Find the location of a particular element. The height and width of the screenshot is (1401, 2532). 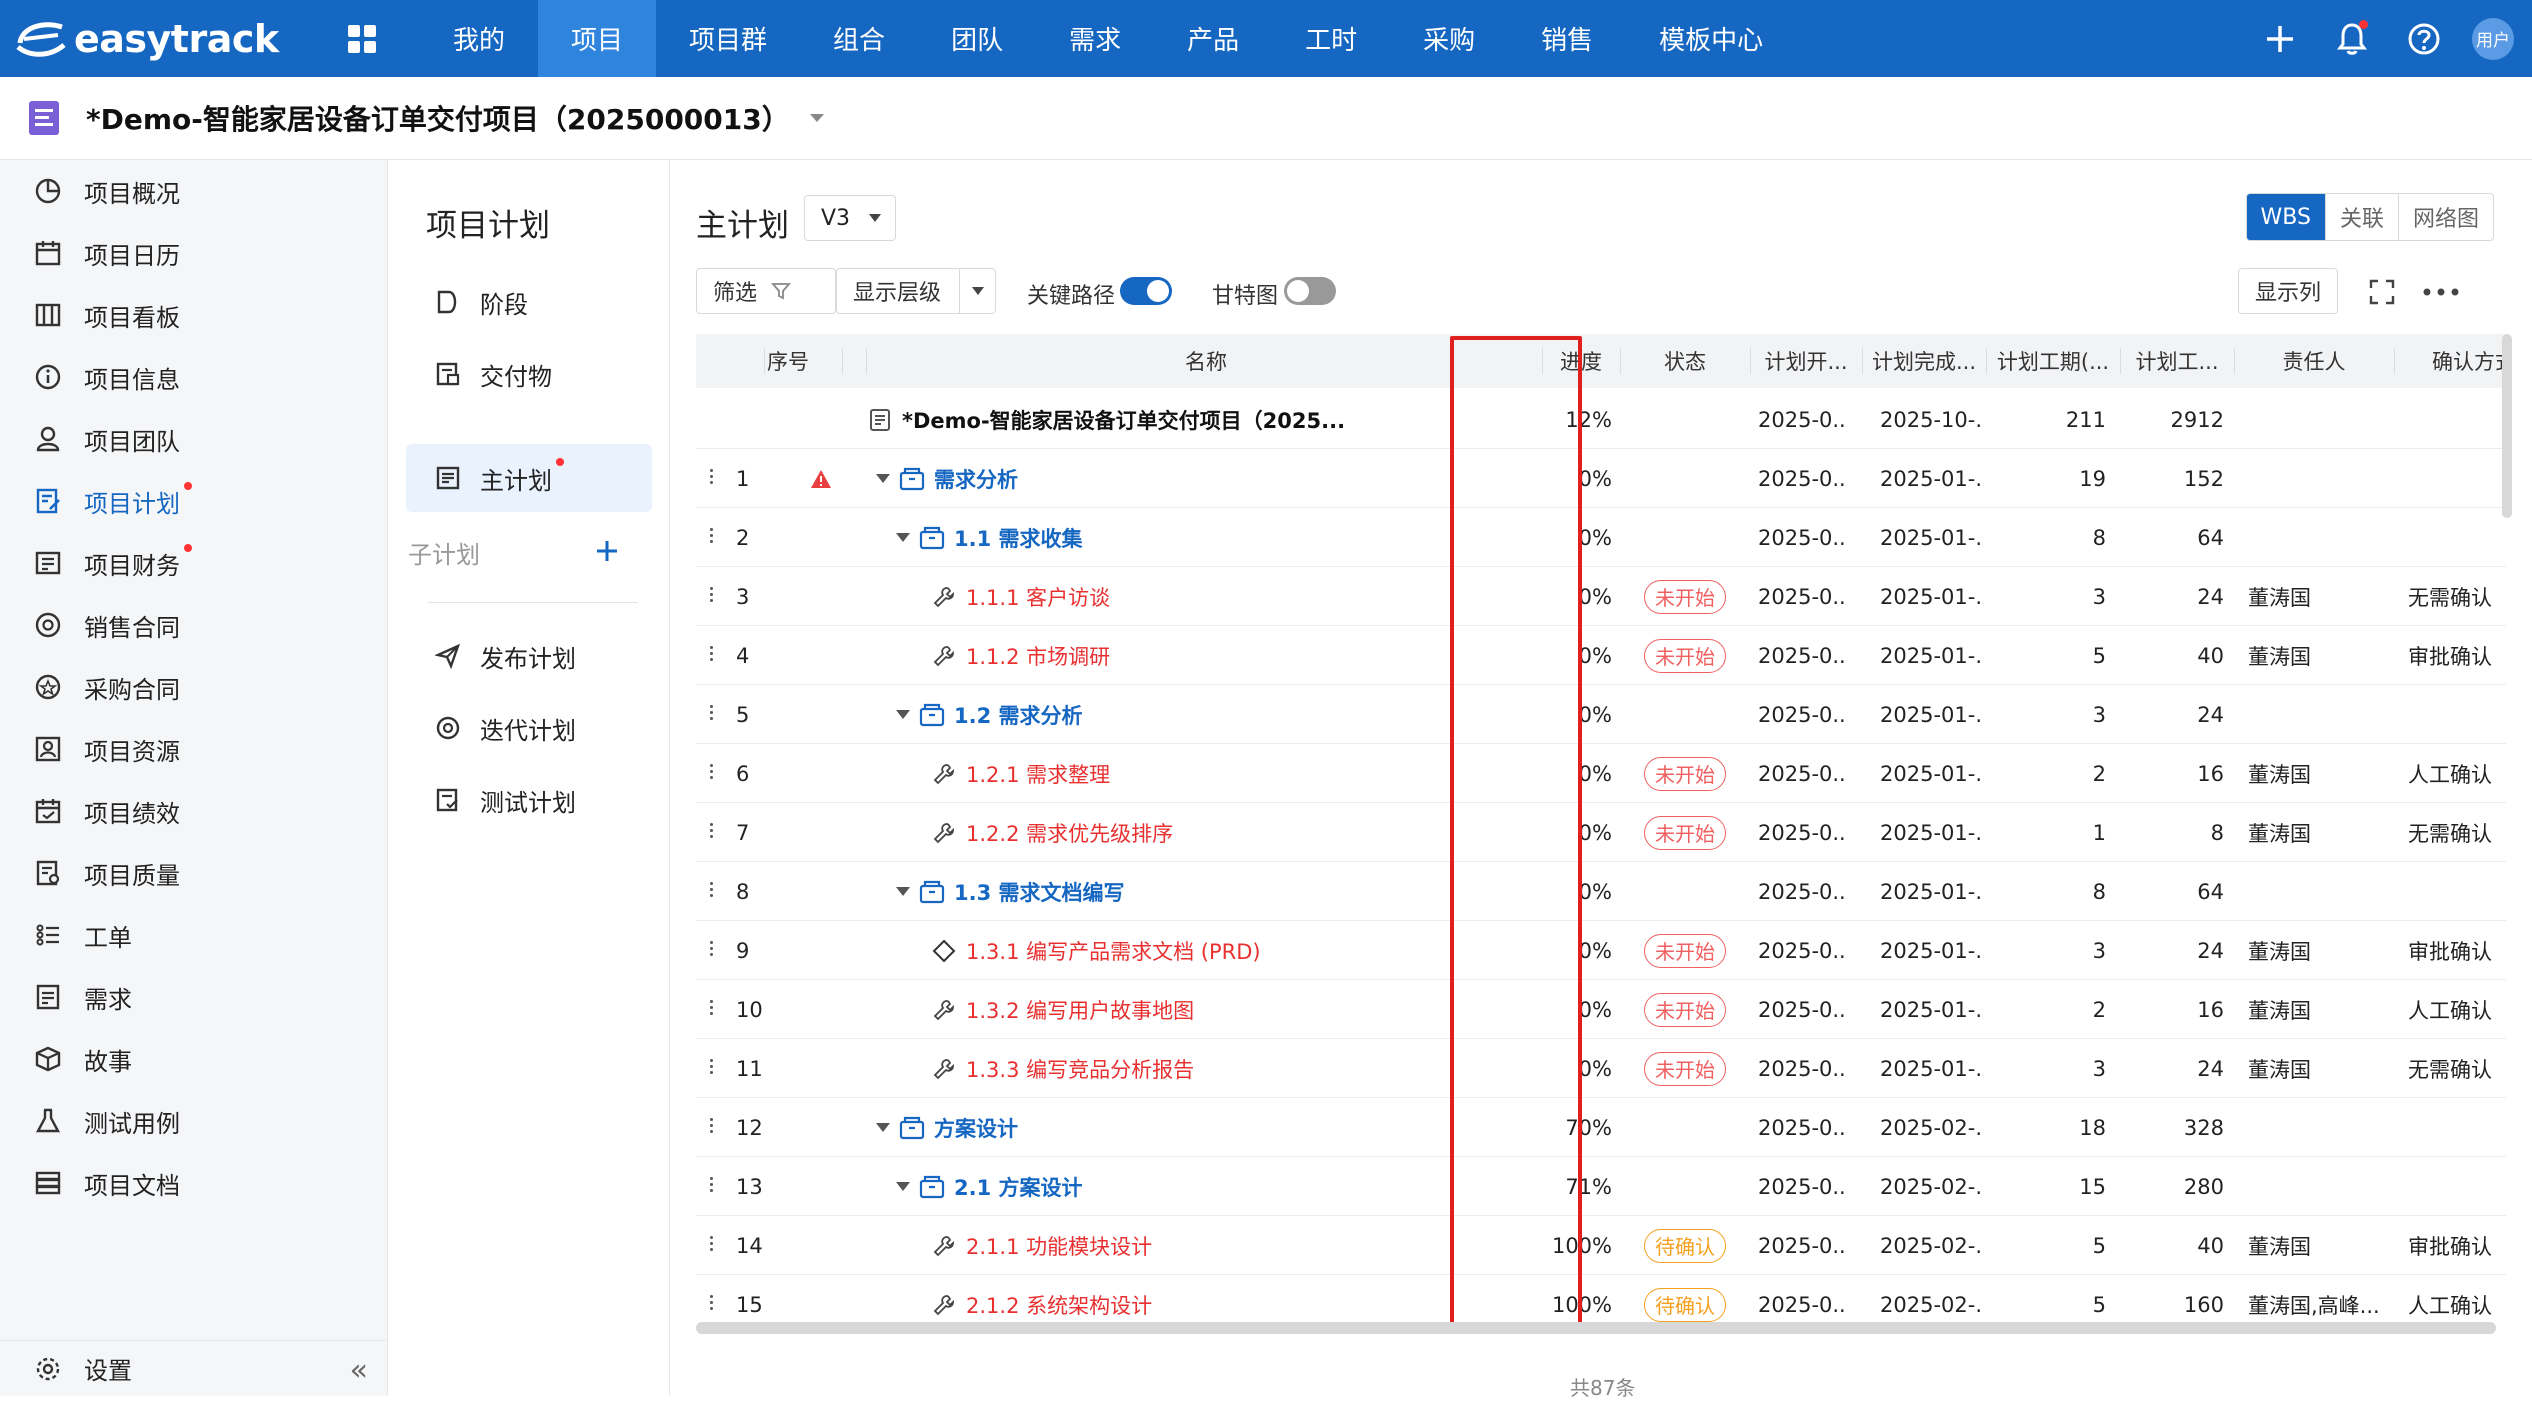

columns-button: 显示列 is located at coordinates (2288, 291).